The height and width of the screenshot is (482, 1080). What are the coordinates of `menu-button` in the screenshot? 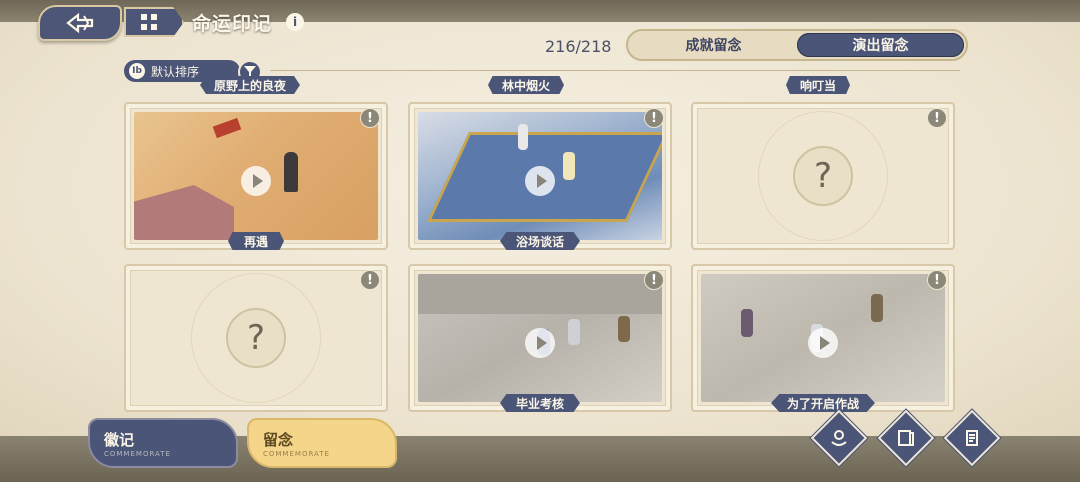 It's located at (154, 22).